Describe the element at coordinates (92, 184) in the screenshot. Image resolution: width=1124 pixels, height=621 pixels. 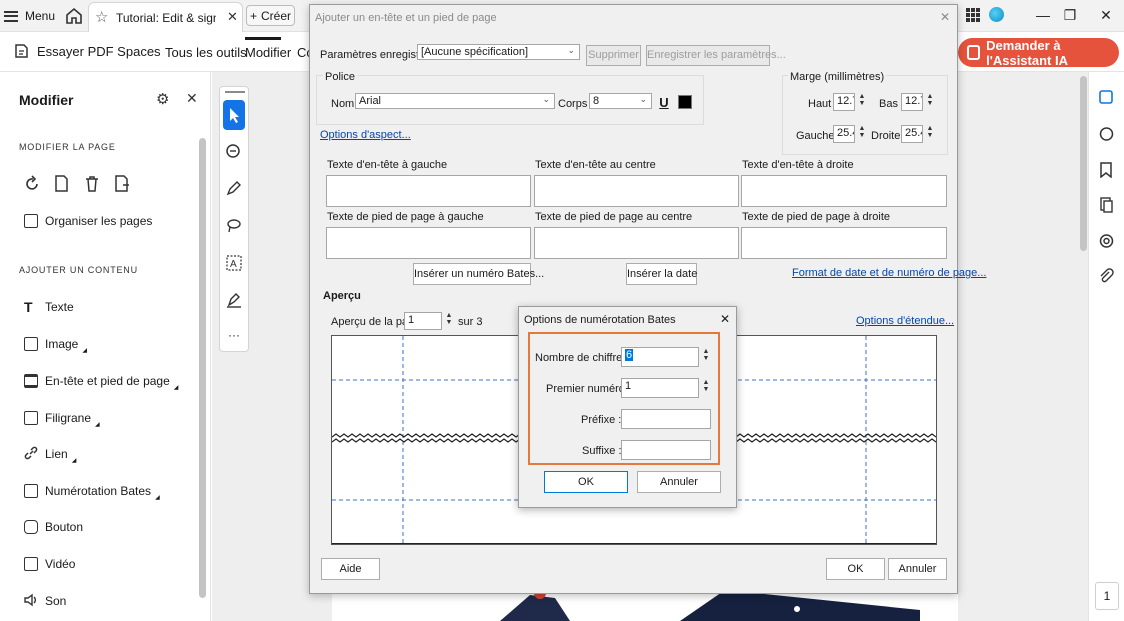
I see `delete-page-icon` at that location.